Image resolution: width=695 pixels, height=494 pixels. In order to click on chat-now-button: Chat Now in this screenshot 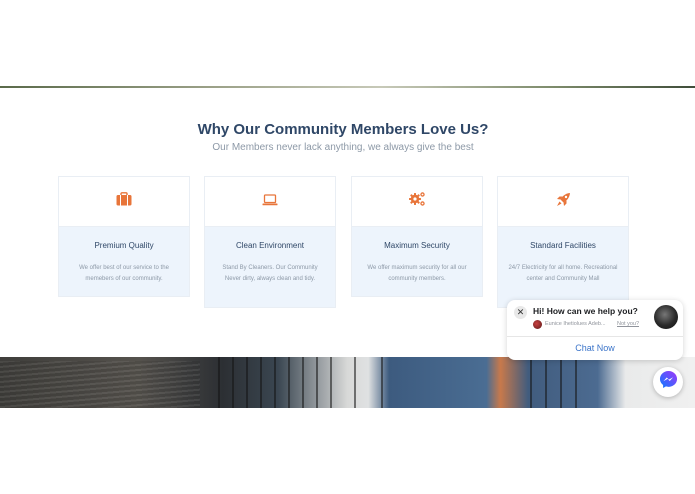, I will do `click(595, 348)`.